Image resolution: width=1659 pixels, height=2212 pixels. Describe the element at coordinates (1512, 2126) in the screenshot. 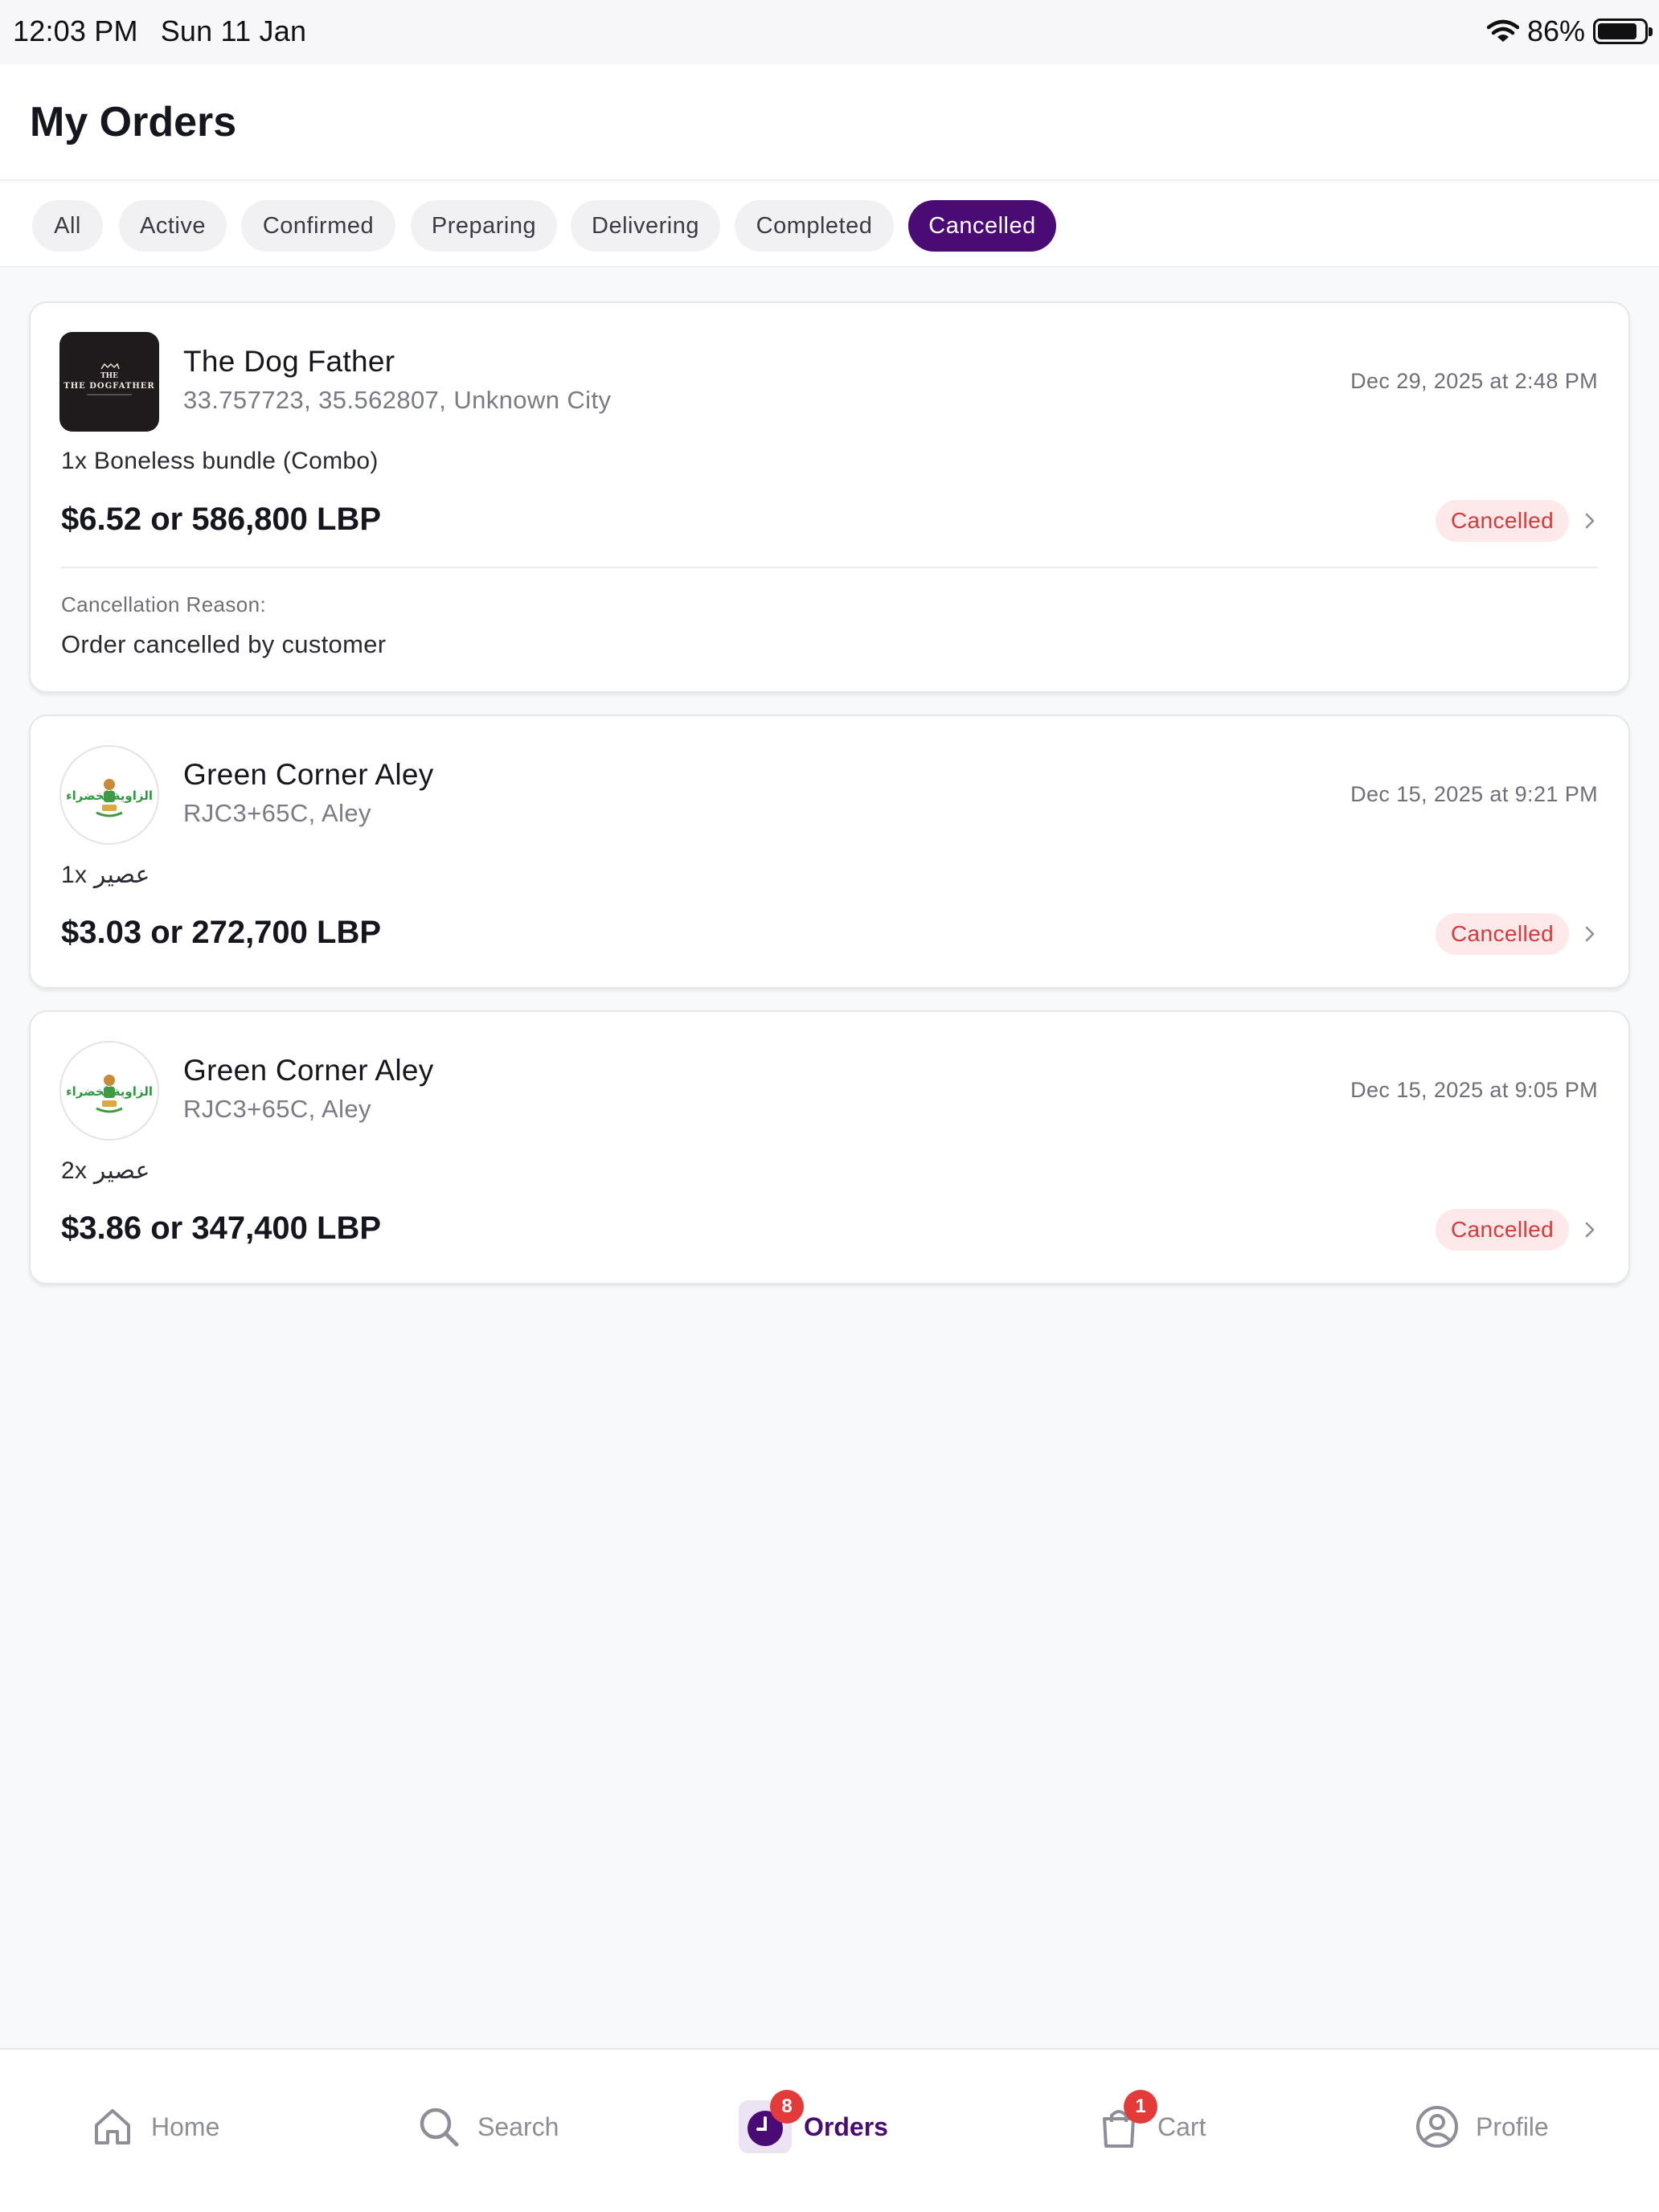

I see `nav-label: Profile` at that location.